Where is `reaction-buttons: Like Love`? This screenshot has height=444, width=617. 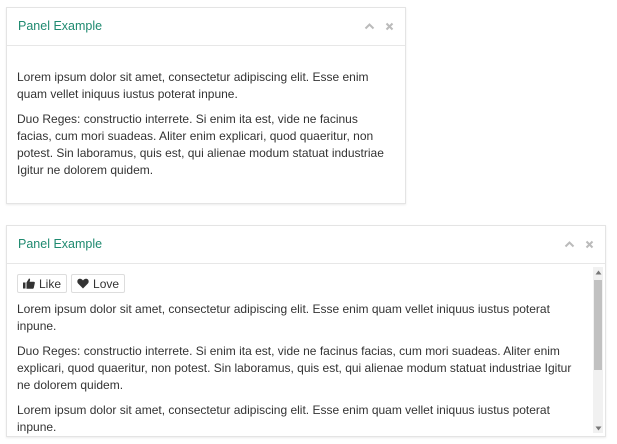
reaction-buttons: Like Love is located at coordinates (299, 283).